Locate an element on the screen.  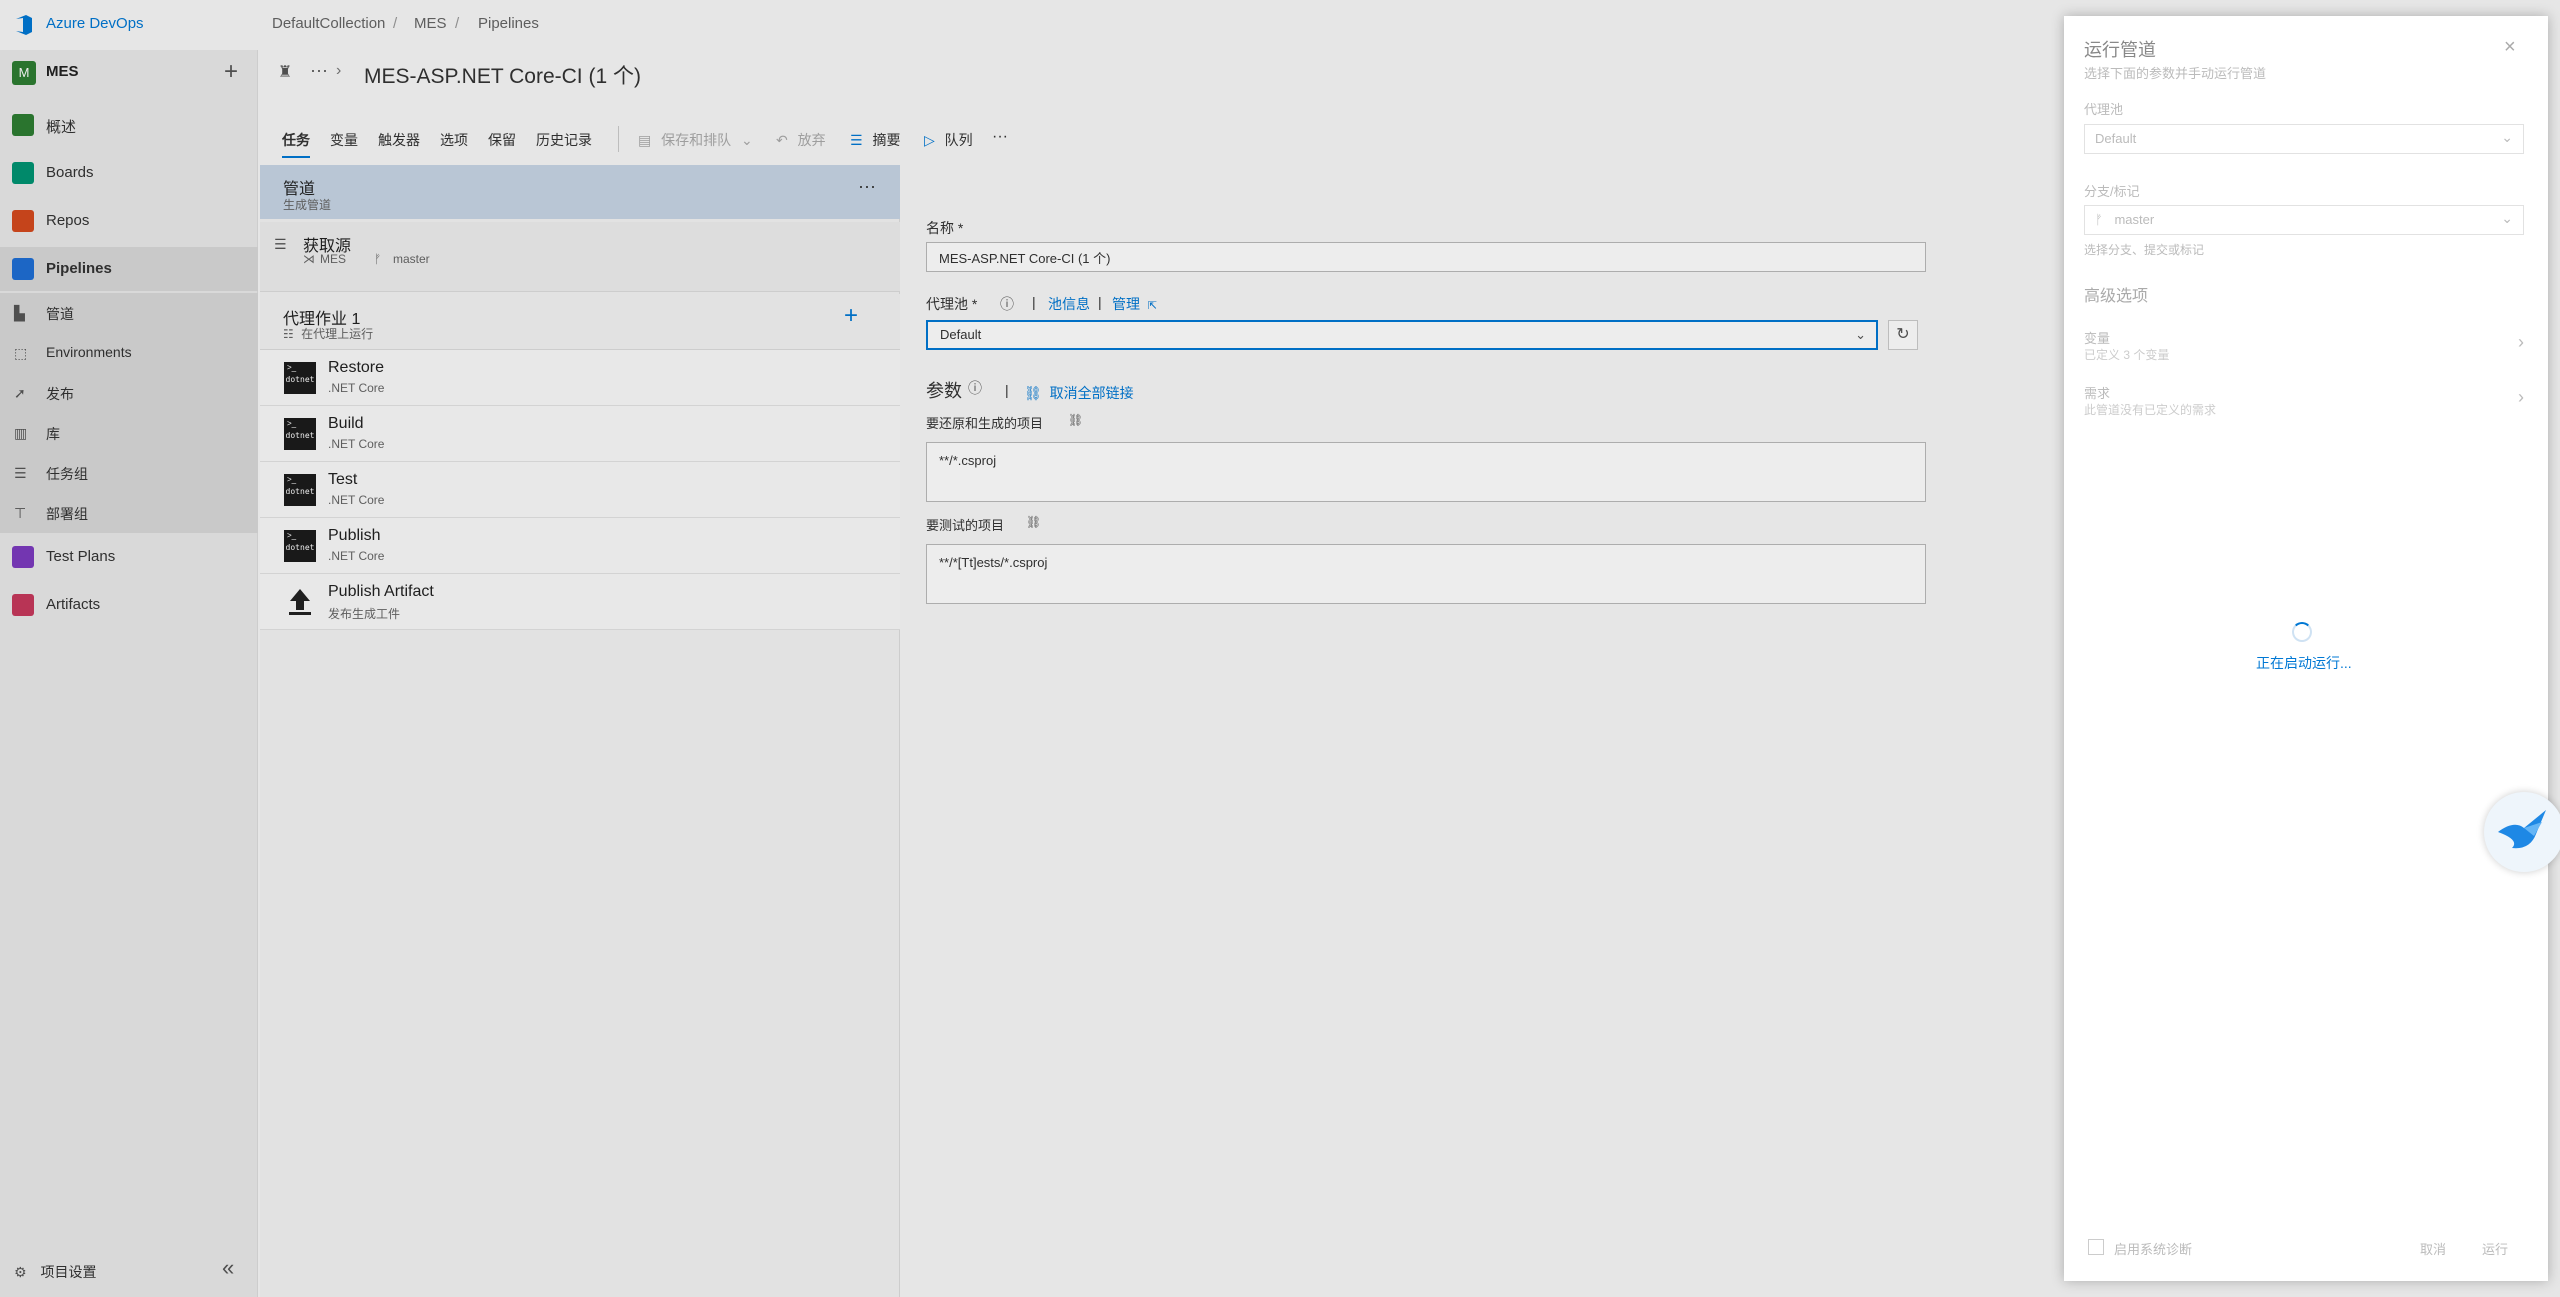
demands-title: 需求 is located at coordinates (2097, 393).